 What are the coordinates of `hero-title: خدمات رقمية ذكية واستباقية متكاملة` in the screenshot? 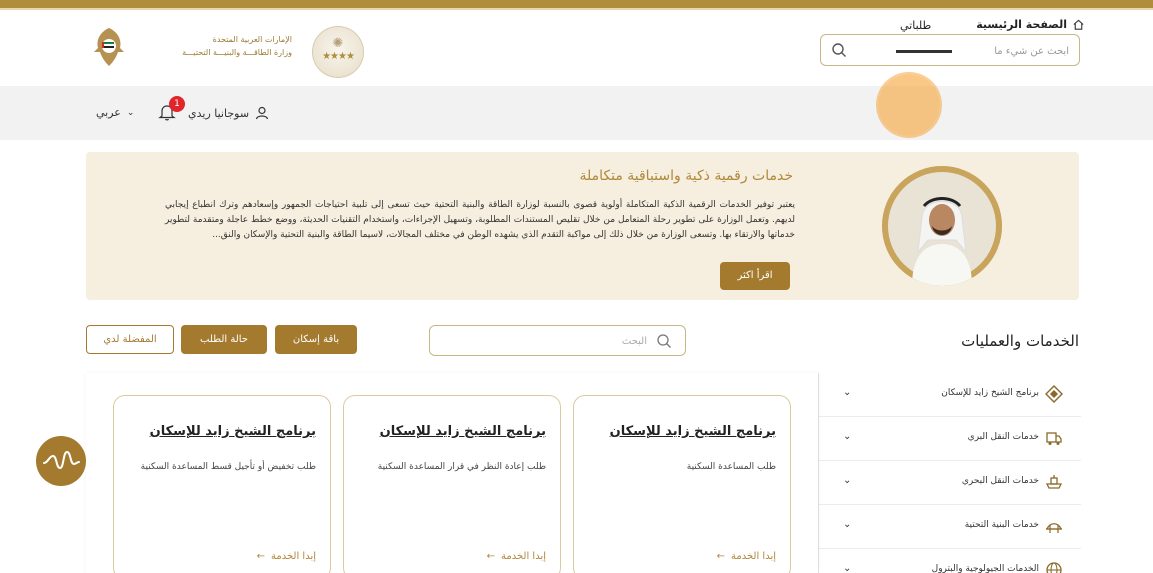 It's located at (686, 176).